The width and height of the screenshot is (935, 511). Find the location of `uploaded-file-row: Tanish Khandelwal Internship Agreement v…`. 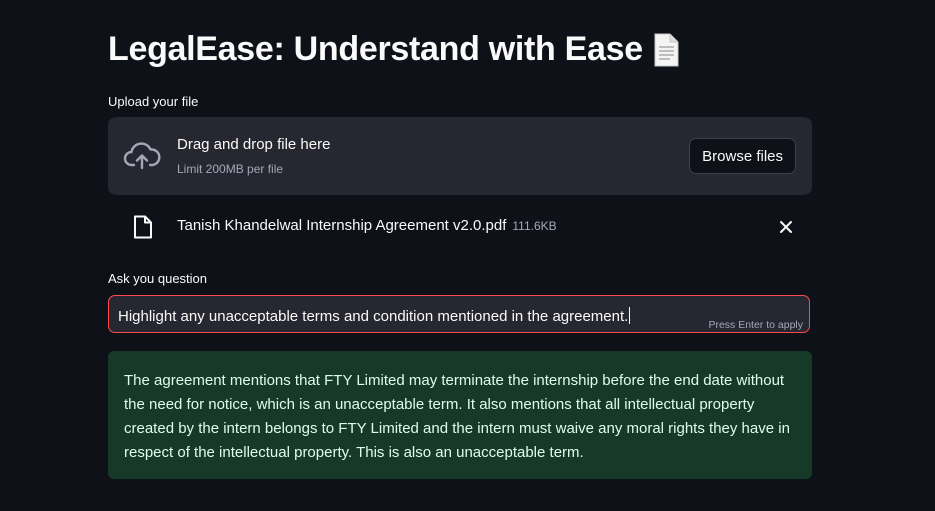

uploaded-file-row: Tanish Khandelwal Internship Agreement v… is located at coordinates (460, 227).